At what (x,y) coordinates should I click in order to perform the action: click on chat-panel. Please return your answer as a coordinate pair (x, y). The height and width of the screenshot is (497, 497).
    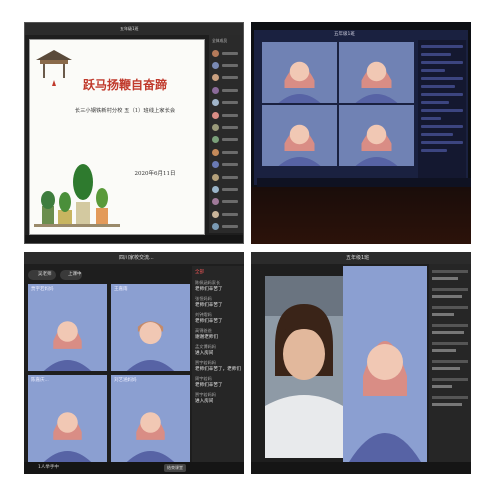
    Looking at the image, I should click on (450, 363).